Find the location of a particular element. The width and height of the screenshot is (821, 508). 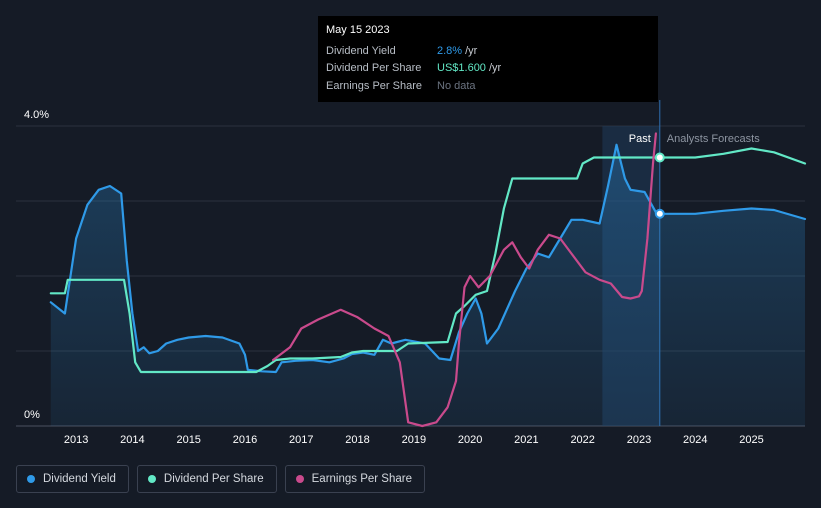

tooltip-value: US$1.600 is located at coordinates (461, 68).